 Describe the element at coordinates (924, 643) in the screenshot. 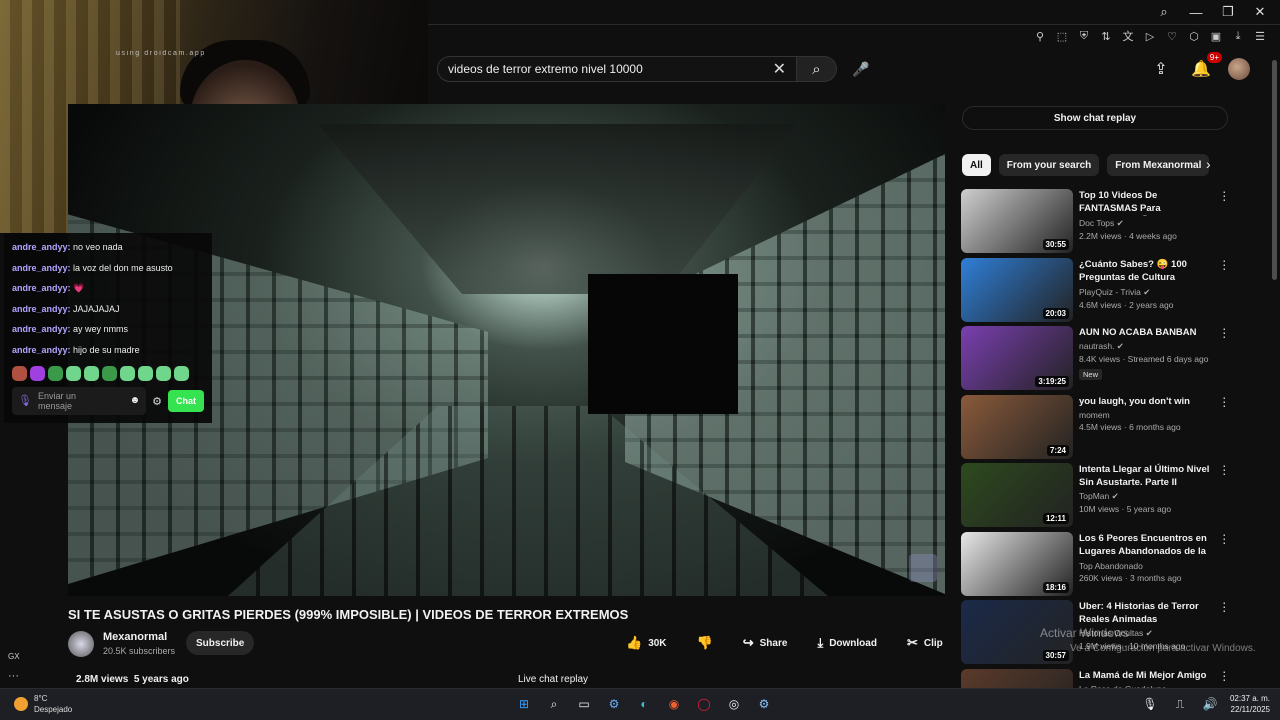

I see `clip-button: ✂ Clip` at that location.